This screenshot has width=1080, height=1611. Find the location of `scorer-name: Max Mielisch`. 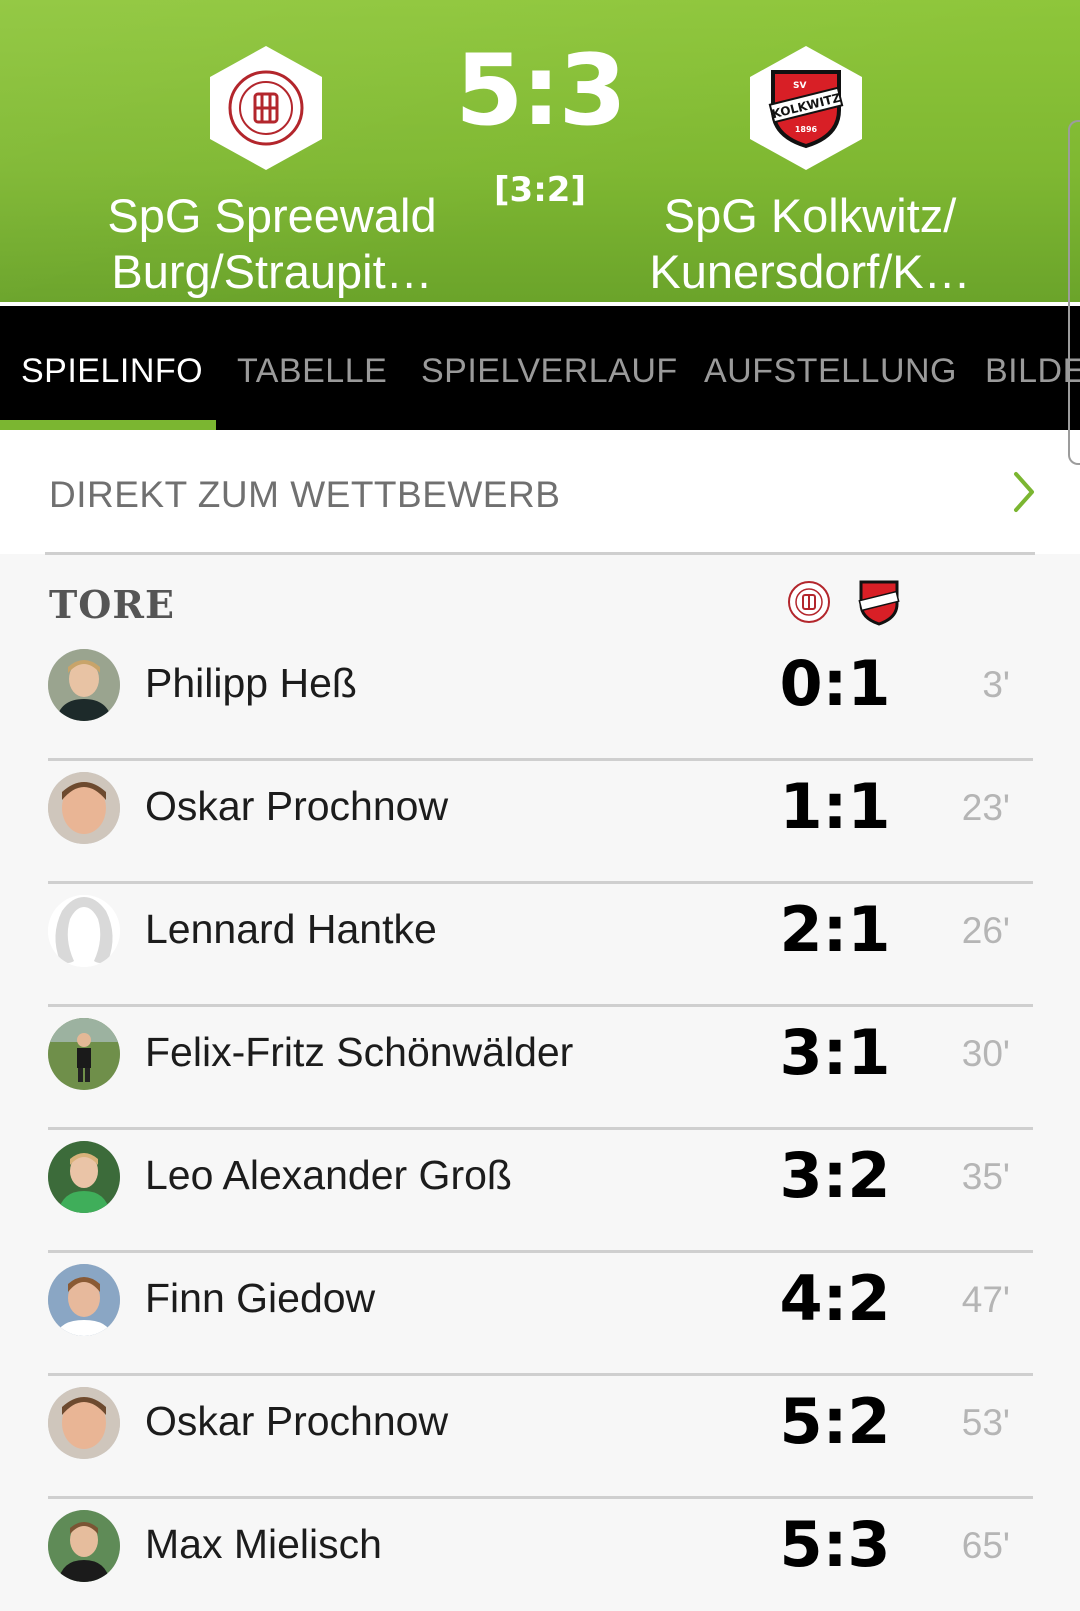

scorer-name: Max Mielisch is located at coordinates (263, 1544).